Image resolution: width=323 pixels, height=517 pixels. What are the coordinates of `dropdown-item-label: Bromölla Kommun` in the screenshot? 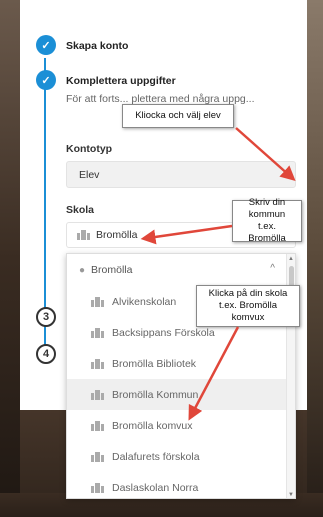 It's located at (155, 394).